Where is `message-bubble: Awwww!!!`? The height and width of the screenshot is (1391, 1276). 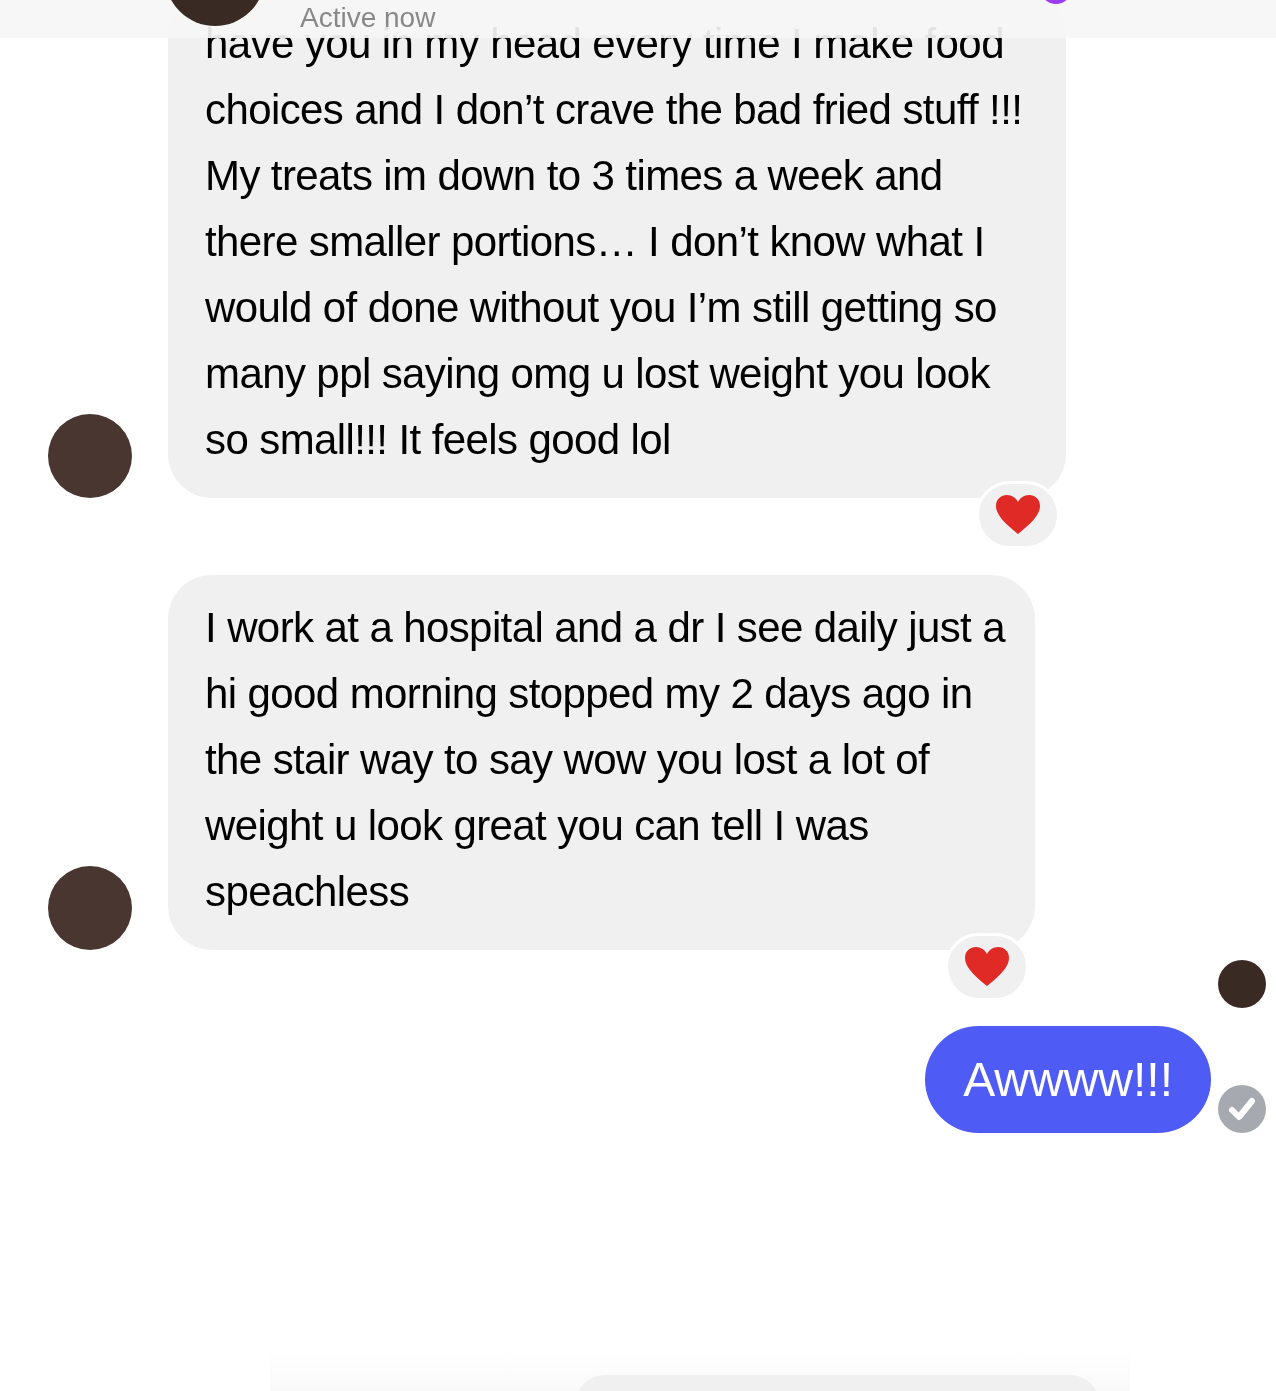
message-bubble: Awwww!!! is located at coordinates (1068, 1079).